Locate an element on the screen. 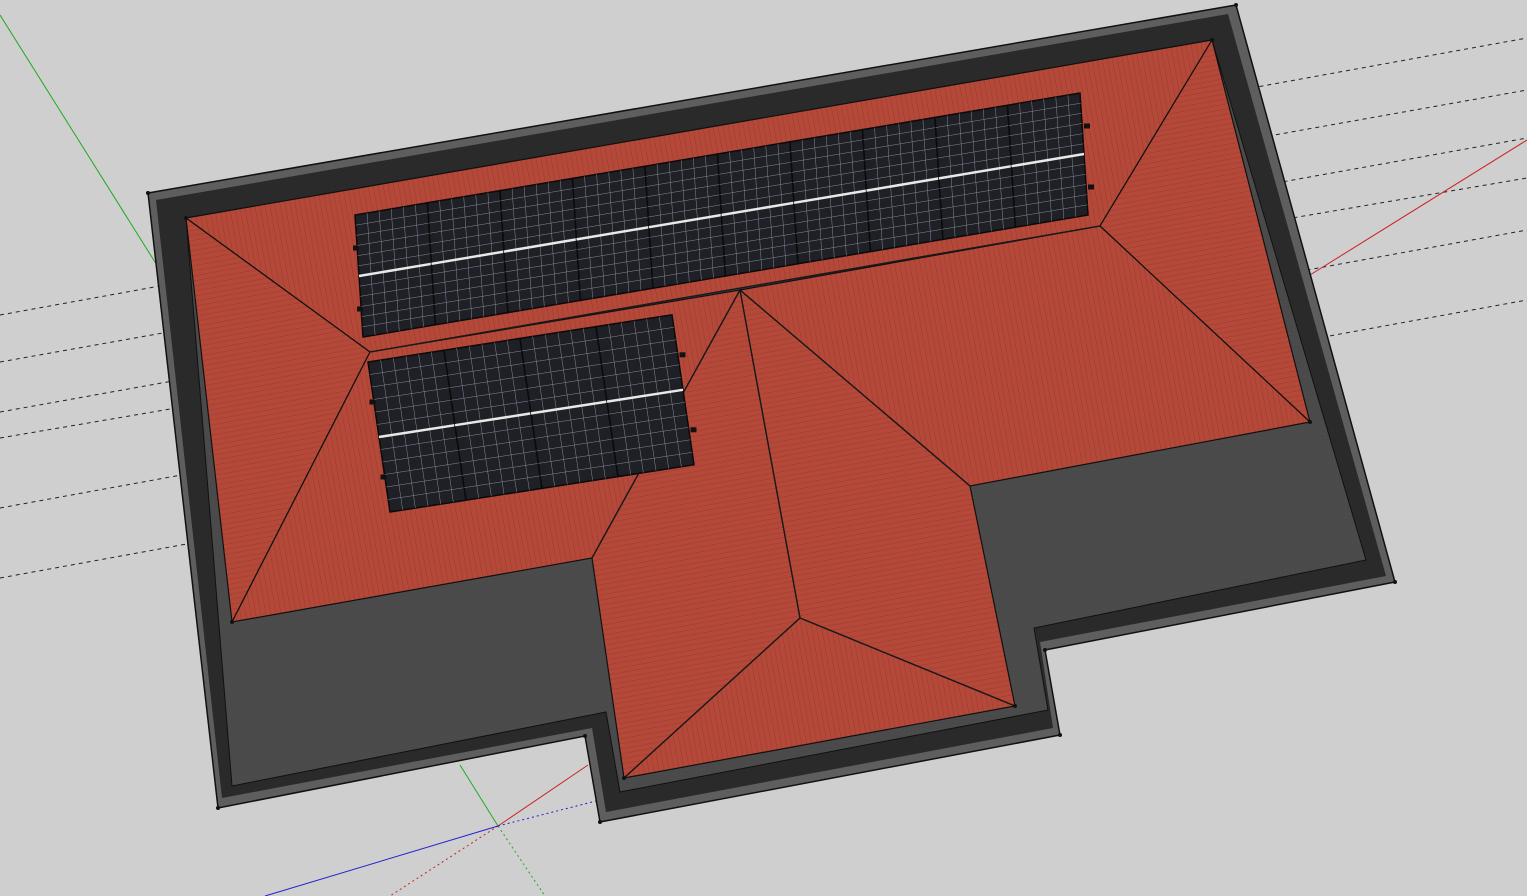 Image resolution: width=1527 pixels, height=896 pixels. red-axis is located at coordinates (1418, 207).